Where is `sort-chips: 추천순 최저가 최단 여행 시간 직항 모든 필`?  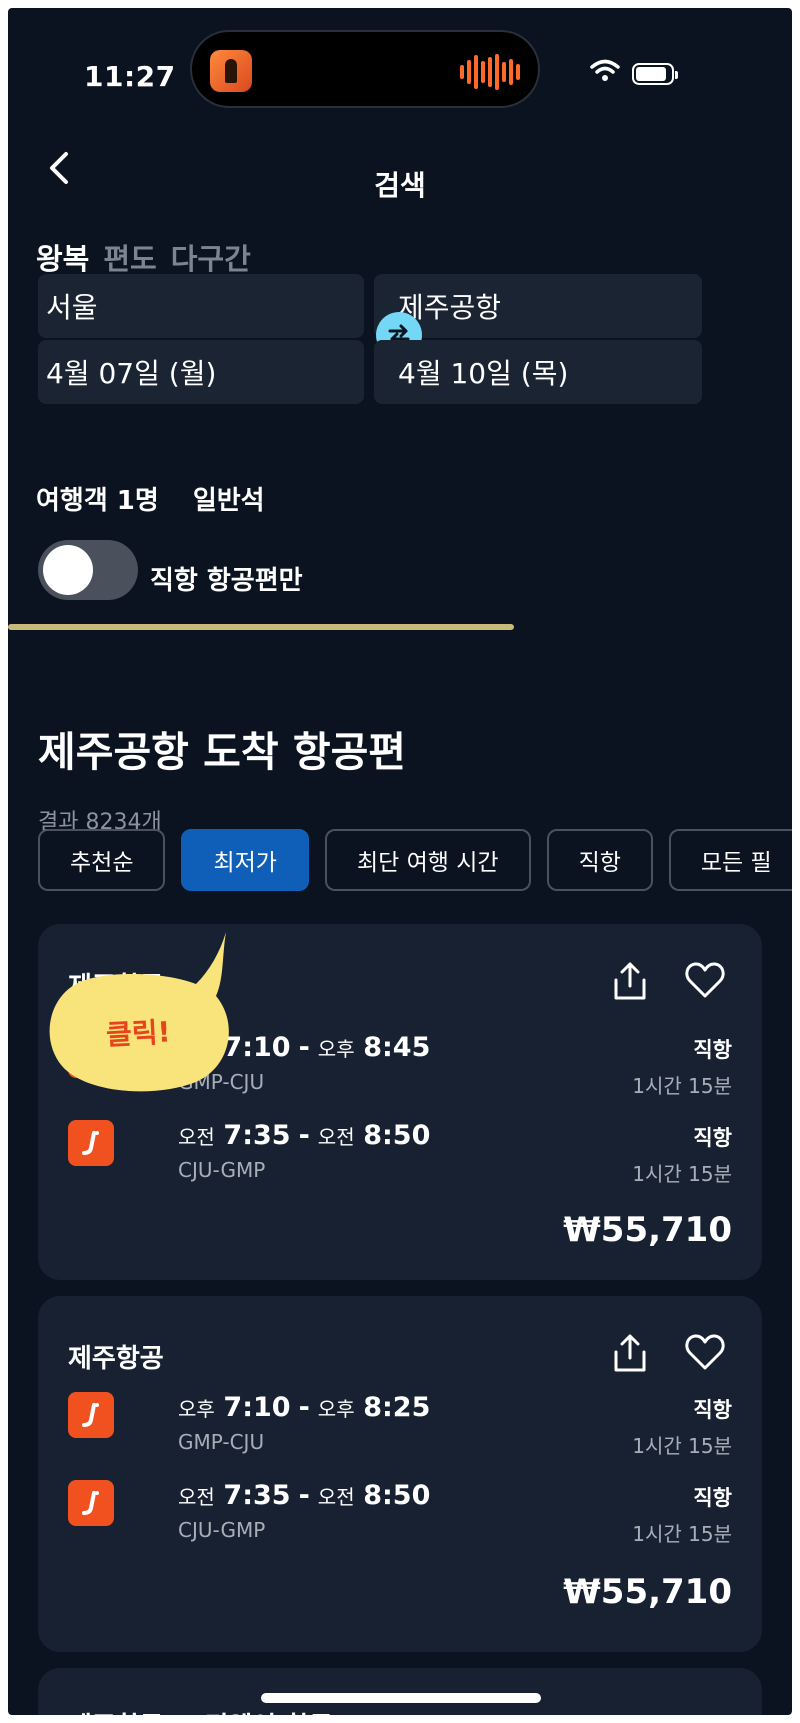 sort-chips: 추천순 최저가 최단 여행 시간 직항 모든 필 is located at coordinates (415, 860).